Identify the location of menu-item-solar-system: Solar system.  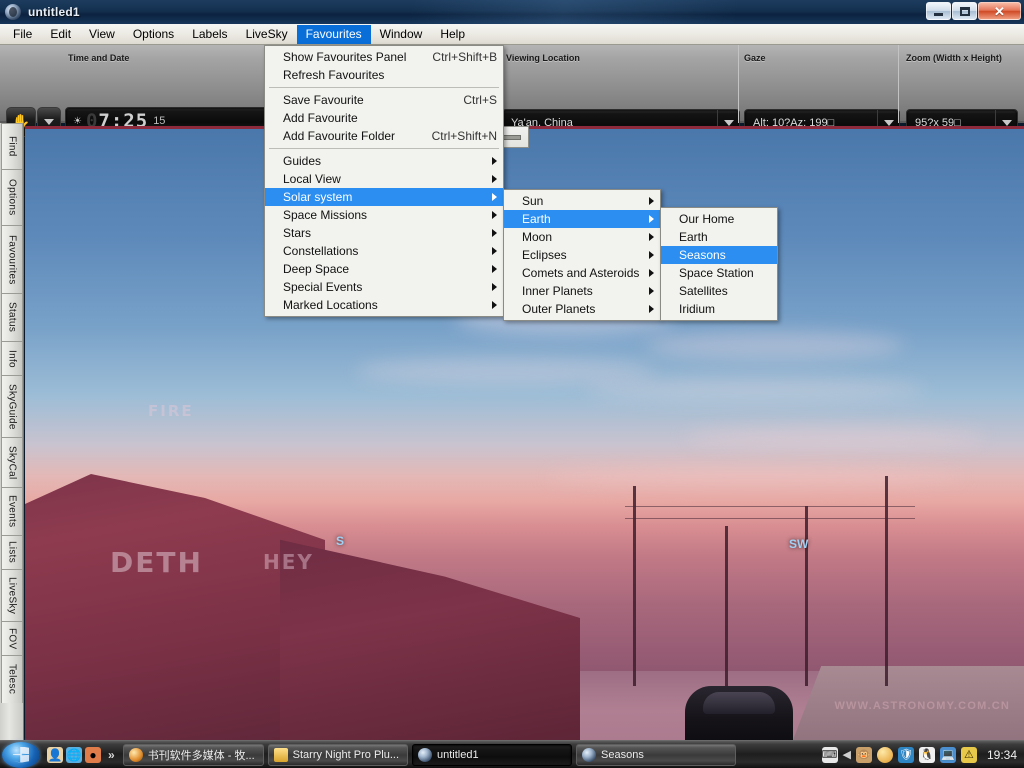
(384, 197).